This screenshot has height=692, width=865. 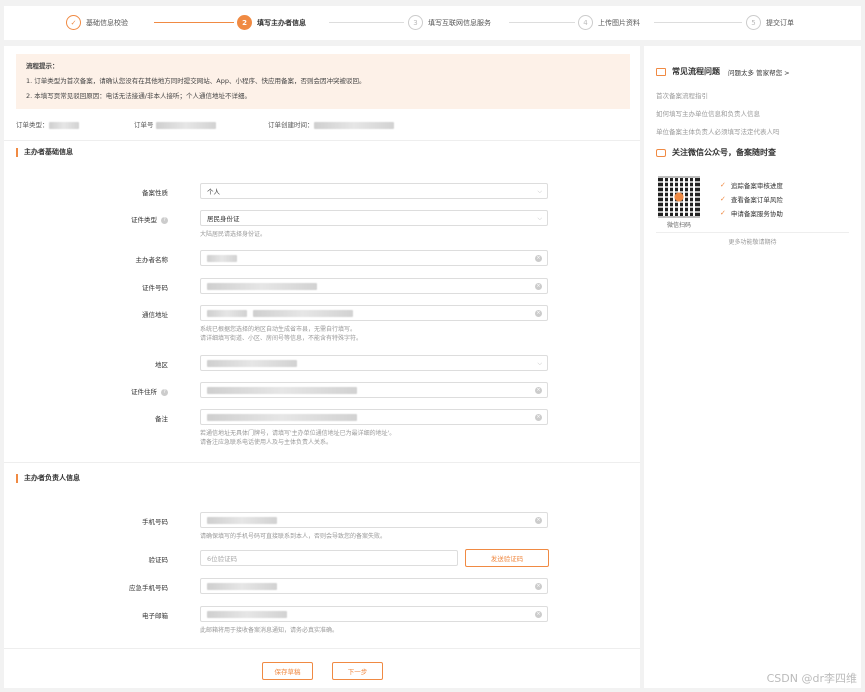 What do you see at coordinates (661, 71) in the screenshot?
I see `chat-icon` at bounding box center [661, 71].